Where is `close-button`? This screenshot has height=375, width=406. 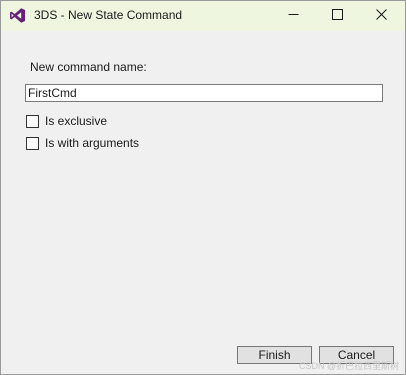 close-button is located at coordinates (381, 16).